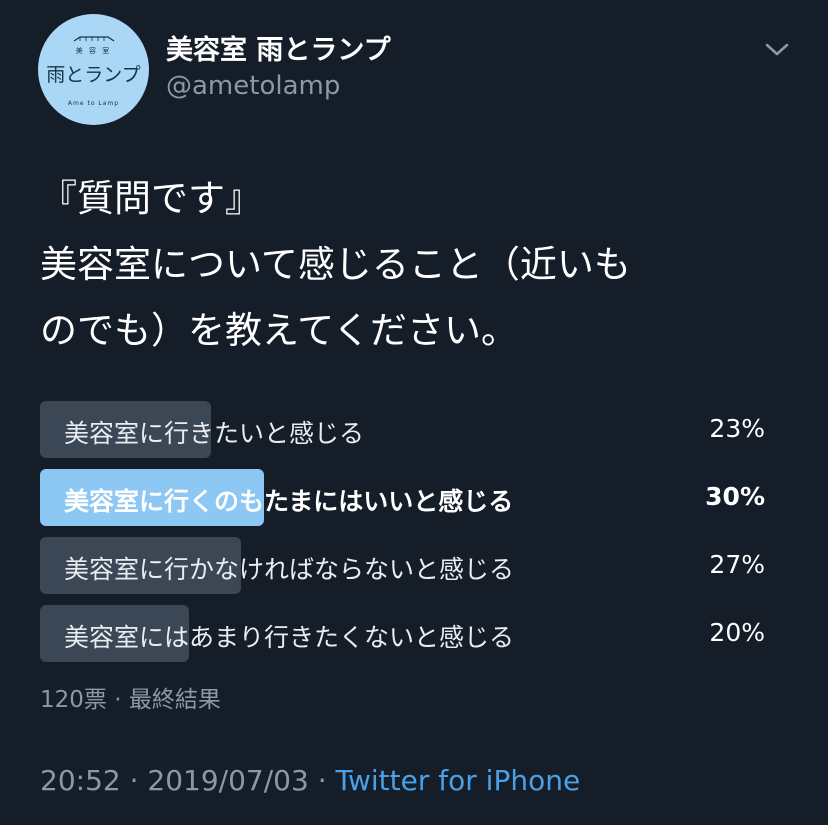 This screenshot has width=828, height=825. What do you see at coordinates (227, 780) in the screenshot?
I see `tweet-date: 2019/07/03` at bounding box center [227, 780].